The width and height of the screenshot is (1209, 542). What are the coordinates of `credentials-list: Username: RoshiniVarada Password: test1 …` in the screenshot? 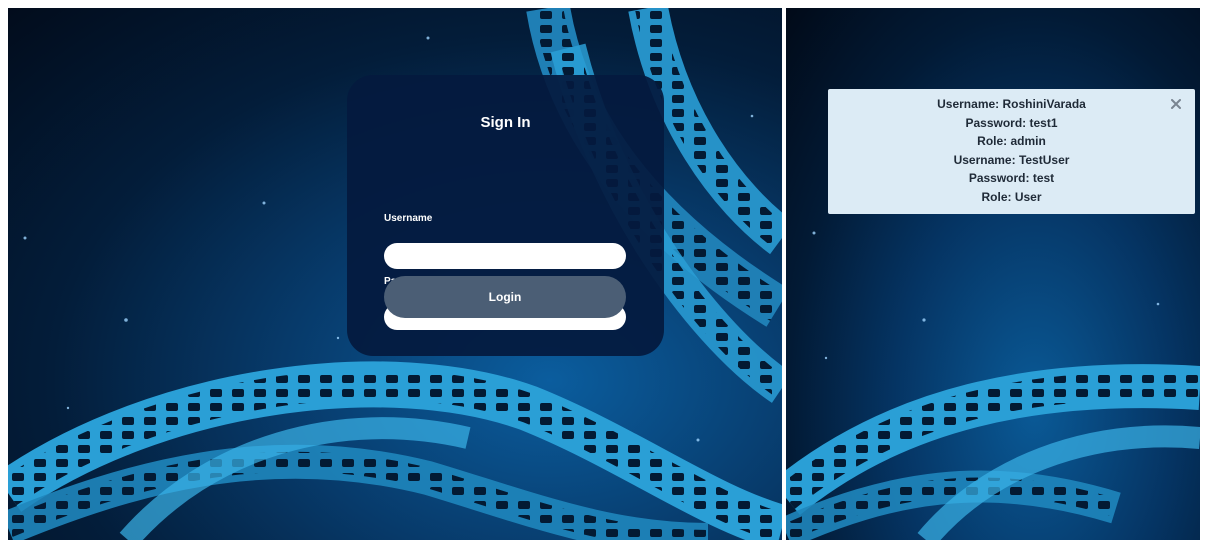 It's located at (1011, 151).